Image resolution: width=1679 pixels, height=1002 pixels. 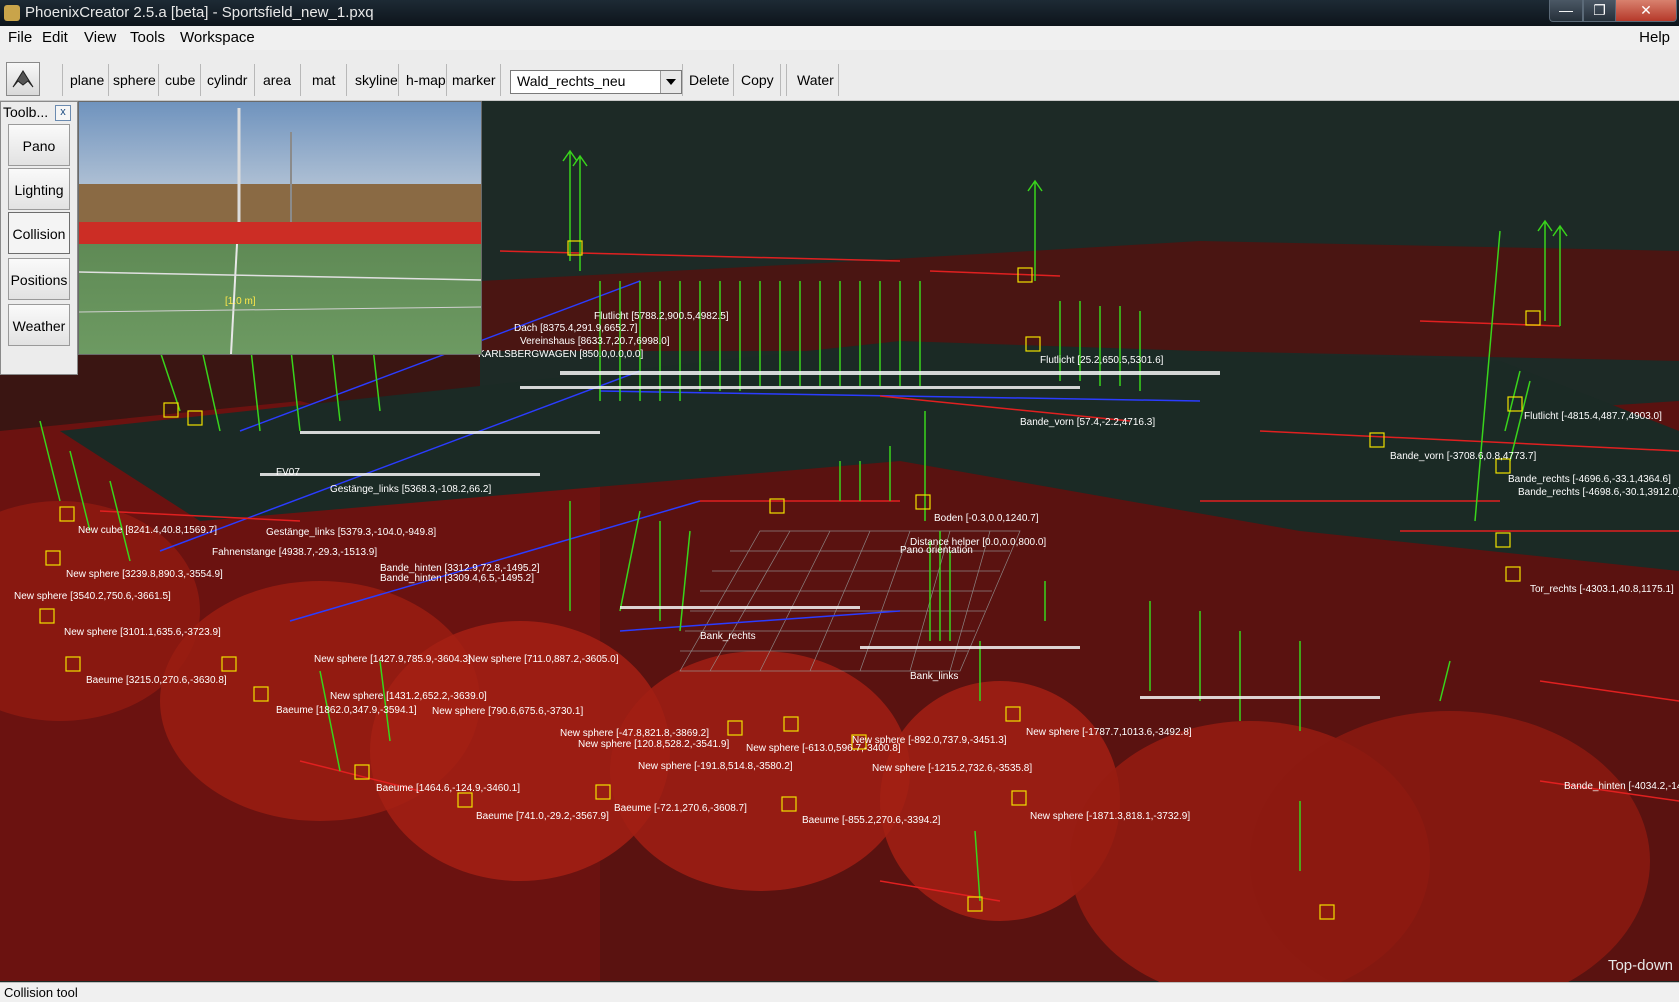 What do you see at coordinates (39, 189) in the screenshot?
I see `lighting-button: Lighting` at bounding box center [39, 189].